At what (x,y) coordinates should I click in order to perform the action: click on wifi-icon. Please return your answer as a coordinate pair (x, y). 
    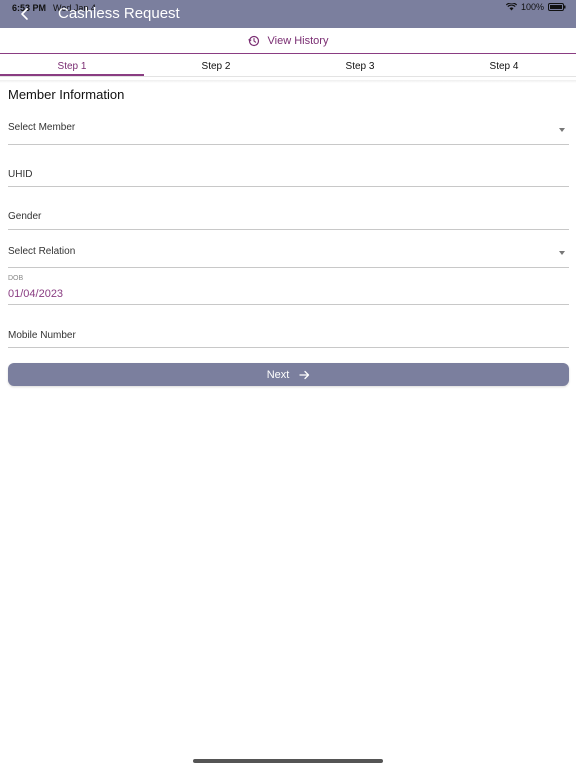
    Looking at the image, I should click on (511, 7).